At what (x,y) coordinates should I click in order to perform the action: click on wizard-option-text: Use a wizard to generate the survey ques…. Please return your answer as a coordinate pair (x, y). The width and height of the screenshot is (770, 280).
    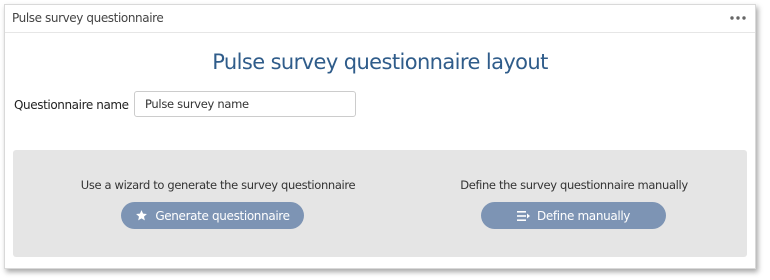
    Looking at the image, I should click on (218, 185).